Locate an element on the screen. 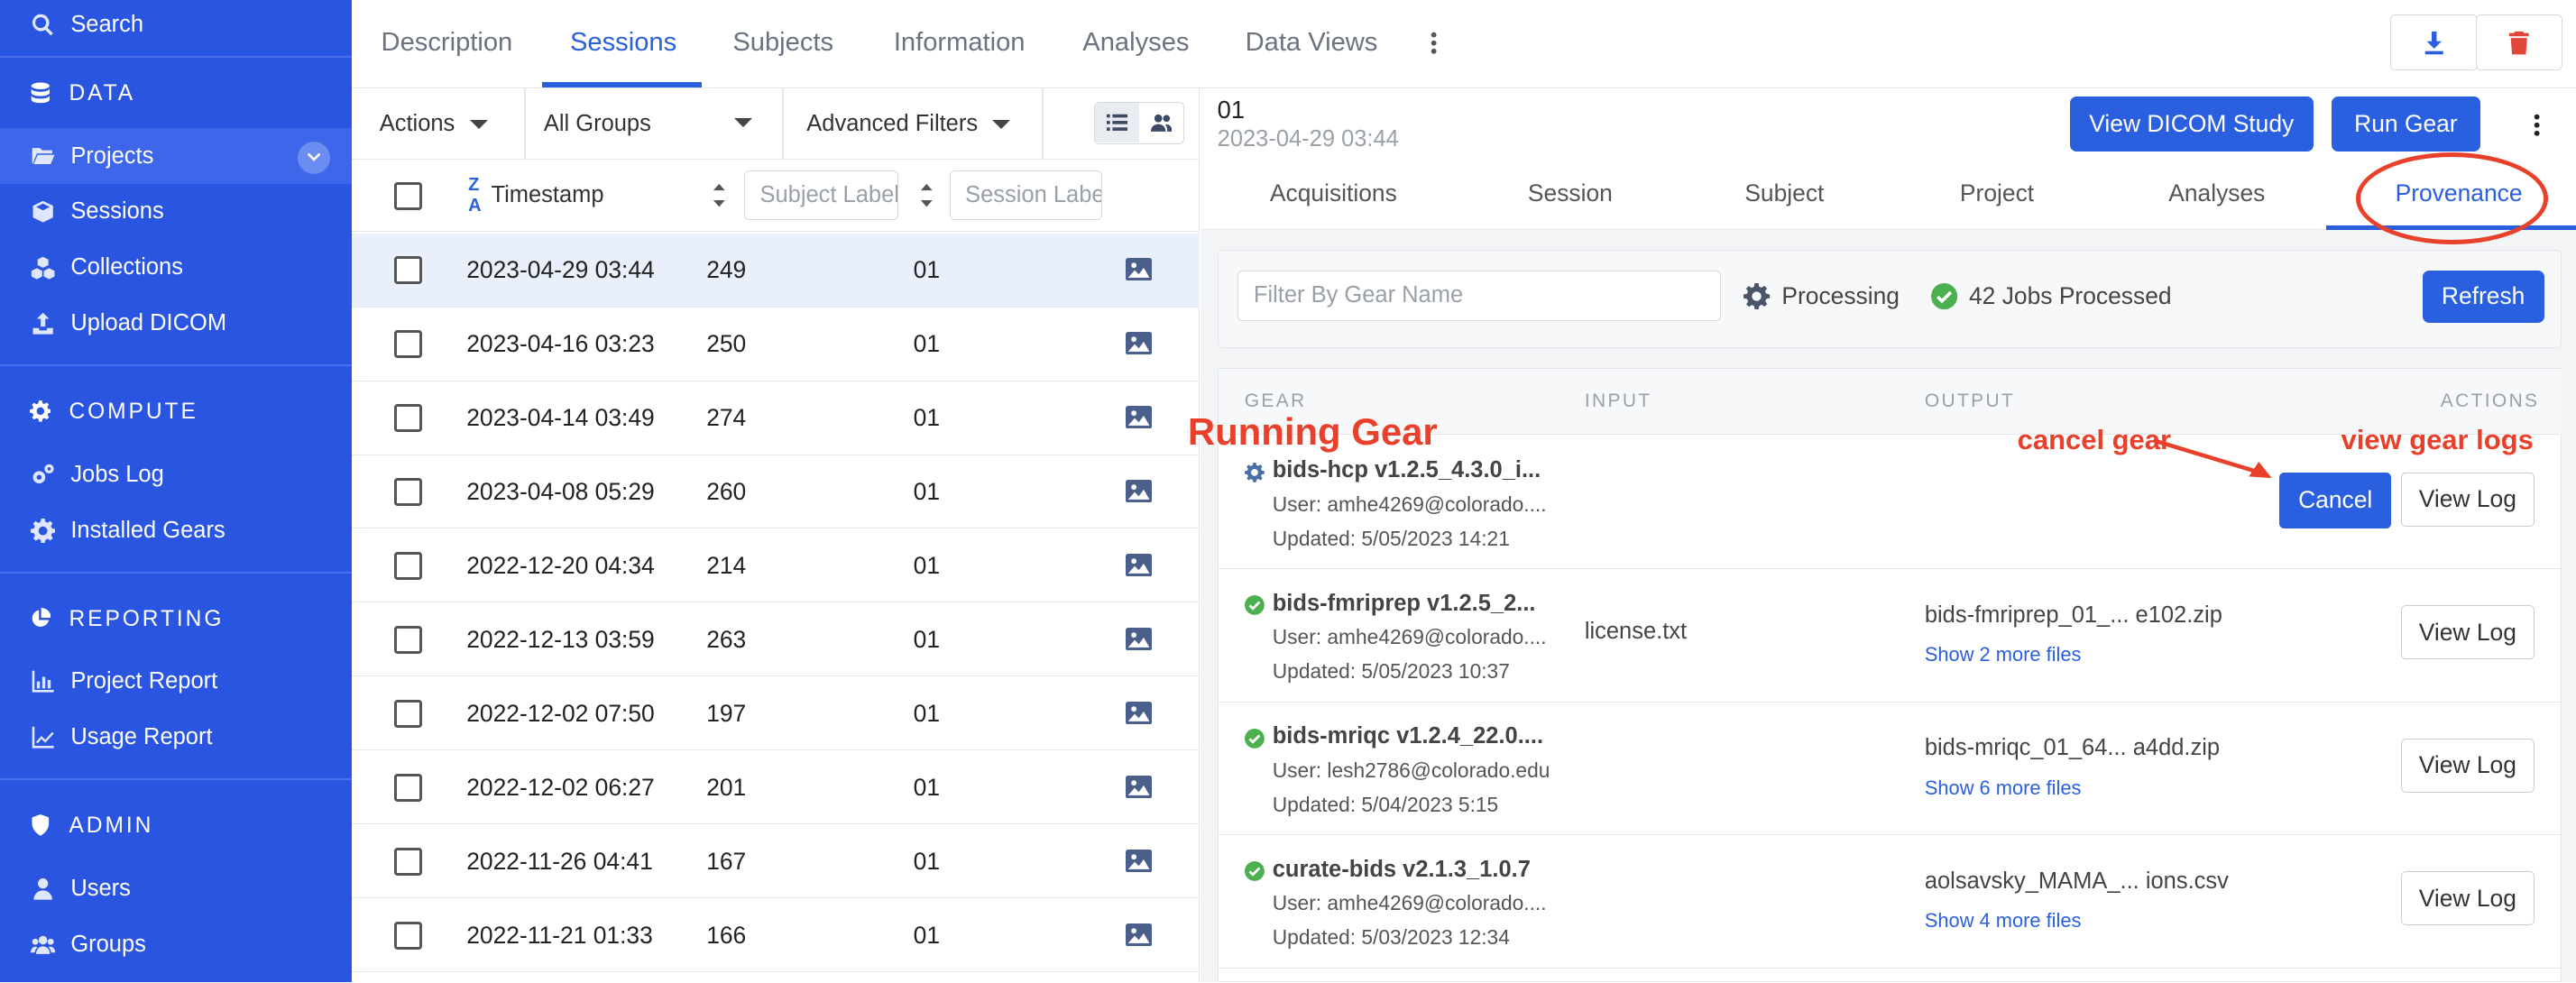 Image resolution: width=2576 pixels, height=983 pixels. session-label-filter: Session Label is located at coordinates (1026, 195).